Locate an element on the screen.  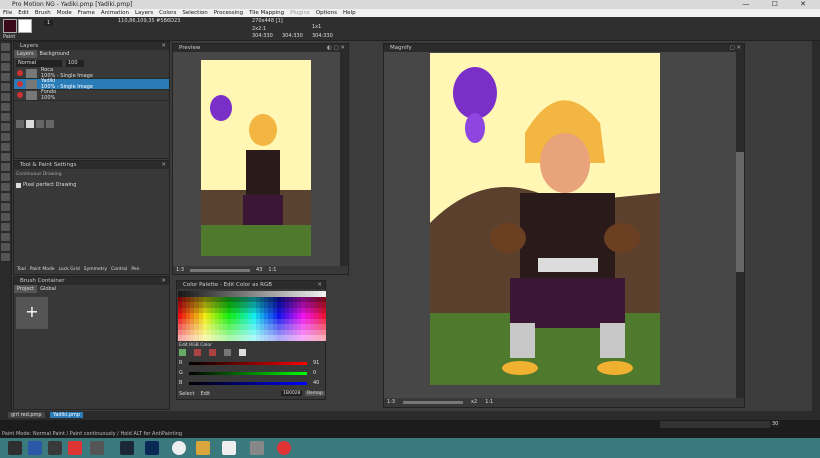
frame-controls is located at coordinates (715, 424).